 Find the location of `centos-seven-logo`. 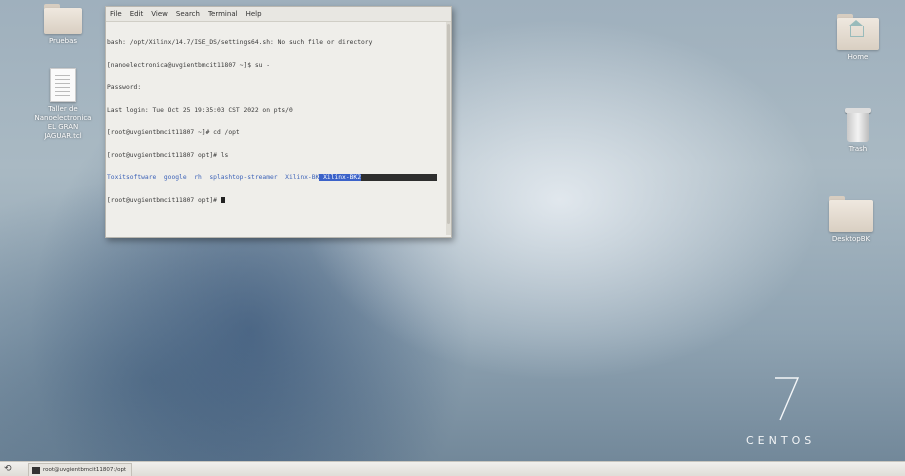

centos-seven-logo is located at coordinates (787, 399).